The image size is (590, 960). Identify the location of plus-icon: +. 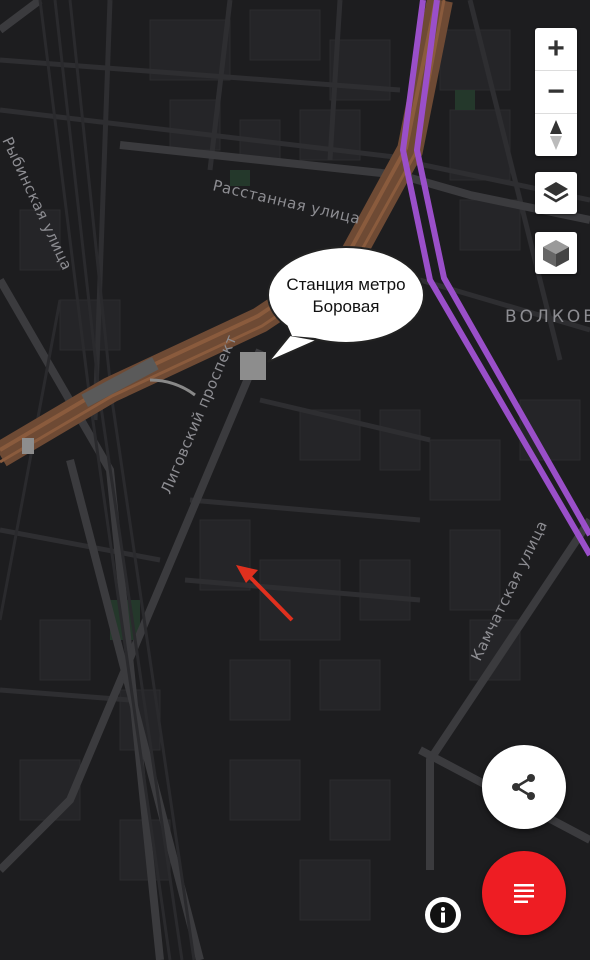
(556, 48).